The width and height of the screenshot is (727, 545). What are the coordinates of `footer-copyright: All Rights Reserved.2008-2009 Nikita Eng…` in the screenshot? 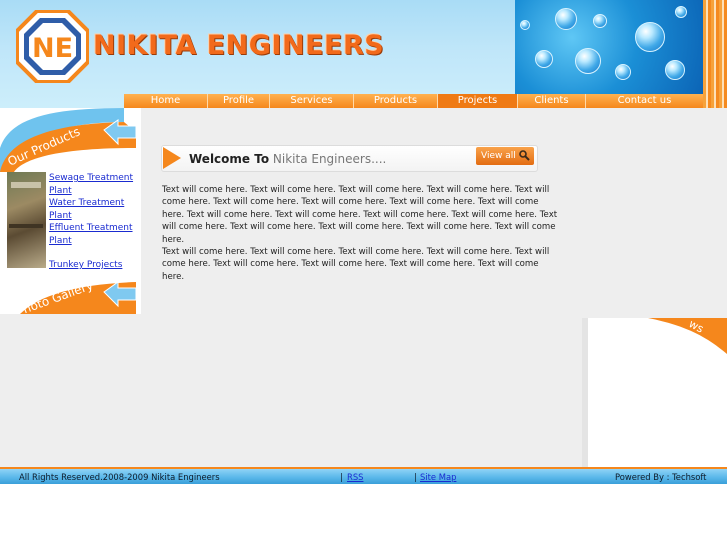 It's located at (119, 477).